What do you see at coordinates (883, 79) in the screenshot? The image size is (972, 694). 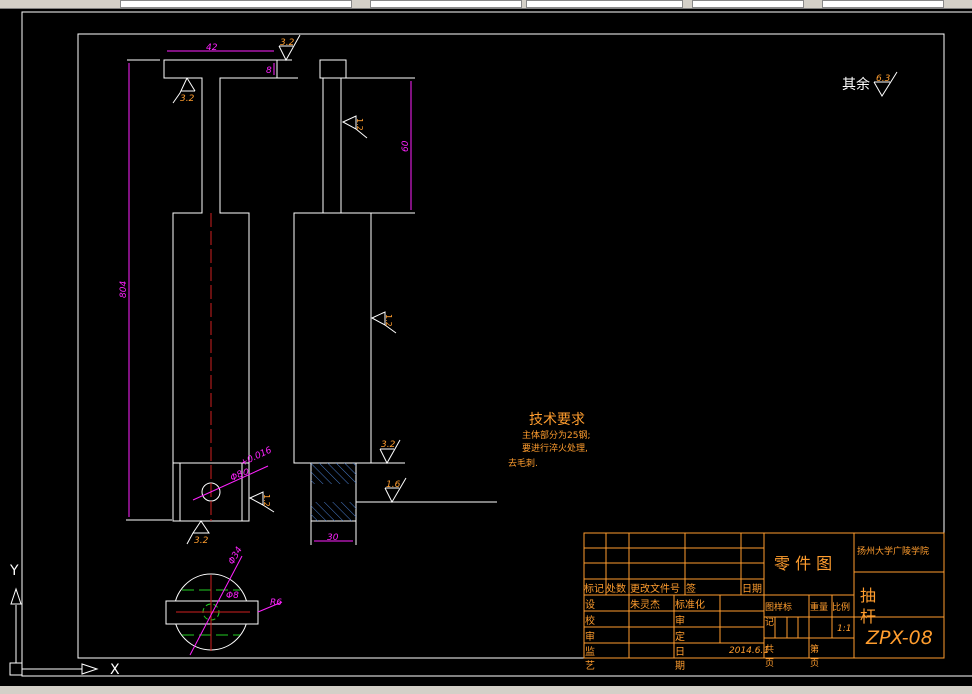 I see `rest-roughness-value: 6.3` at bounding box center [883, 79].